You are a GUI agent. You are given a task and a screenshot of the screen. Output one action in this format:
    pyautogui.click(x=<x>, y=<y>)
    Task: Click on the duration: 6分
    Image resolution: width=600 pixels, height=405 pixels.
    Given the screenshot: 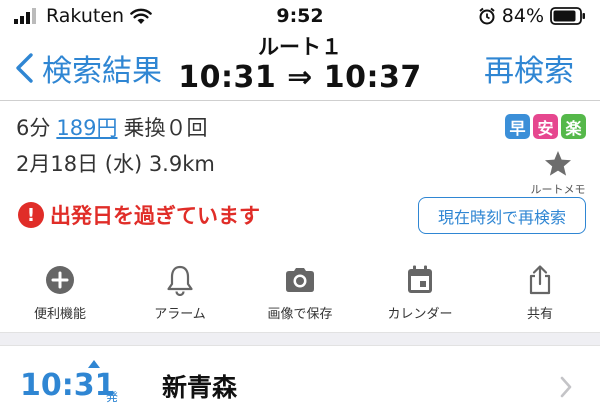 What is the action you would take?
    pyautogui.click(x=33, y=128)
    